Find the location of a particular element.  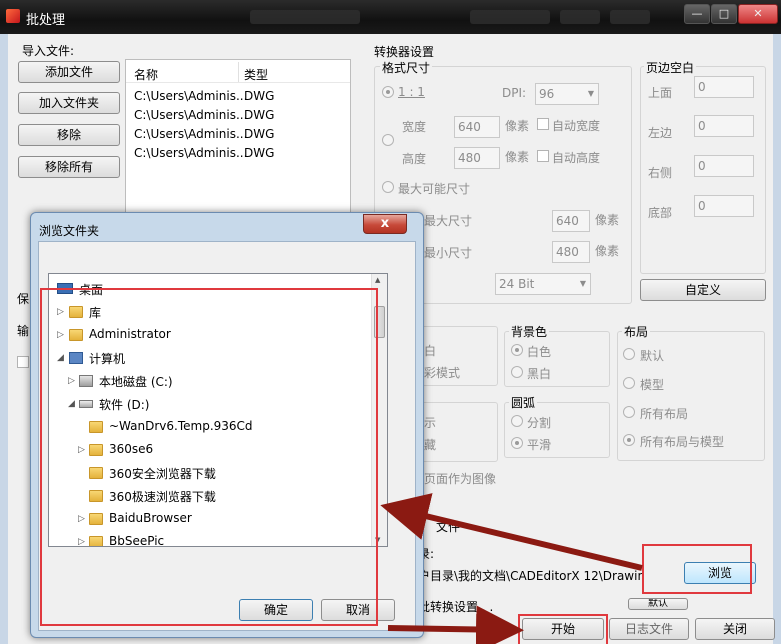

arrow-to-tree is located at coordinates (511, 532).